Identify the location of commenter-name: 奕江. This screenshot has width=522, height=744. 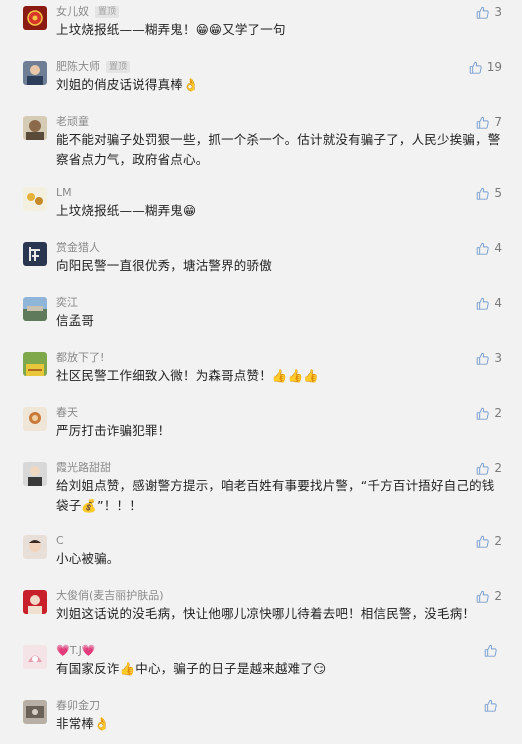
(67, 303).